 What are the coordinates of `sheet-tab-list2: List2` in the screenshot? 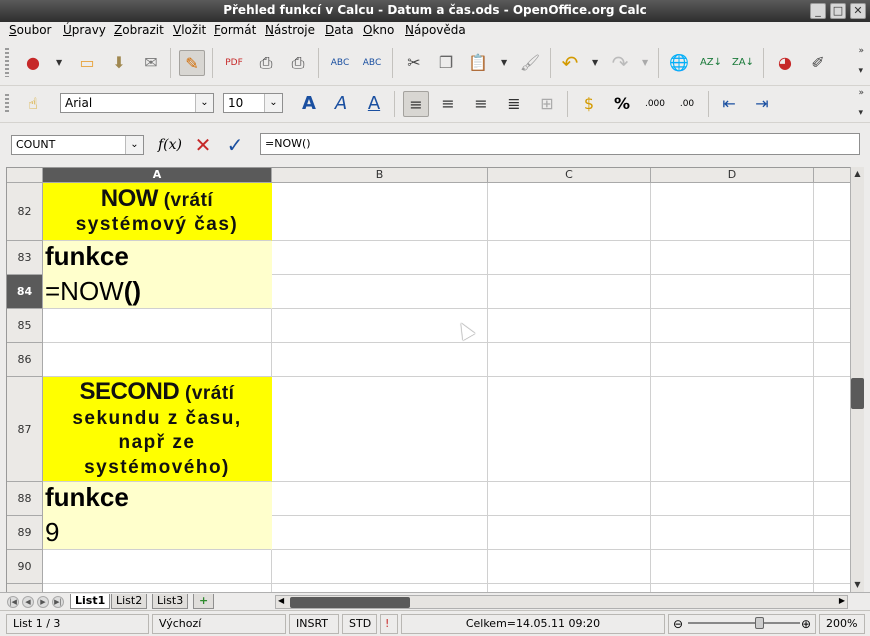 It's located at (129, 601).